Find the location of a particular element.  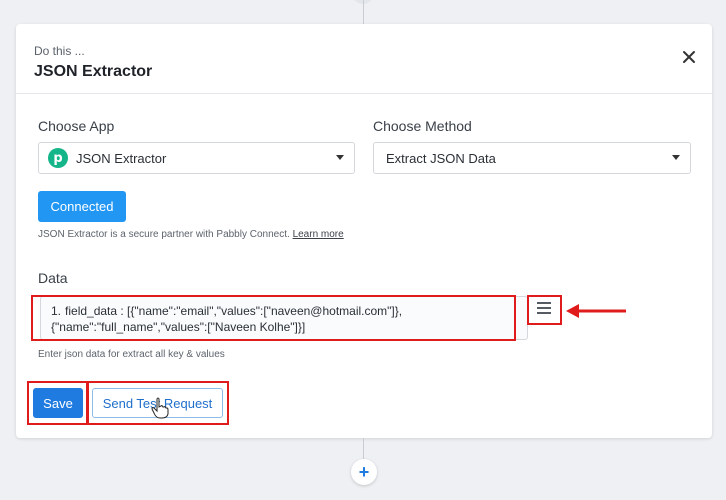

save-button: Save is located at coordinates (58, 403).